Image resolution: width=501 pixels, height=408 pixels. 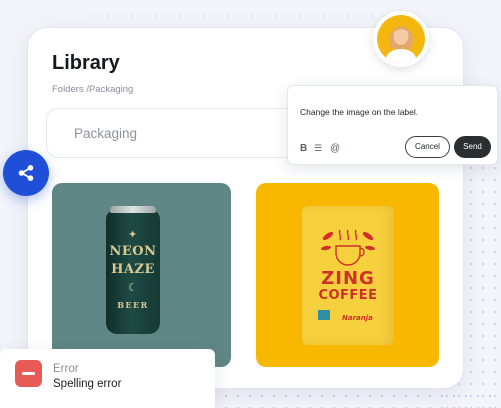 I want to click on moon-icon: ☾, so click(x=133, y=288).